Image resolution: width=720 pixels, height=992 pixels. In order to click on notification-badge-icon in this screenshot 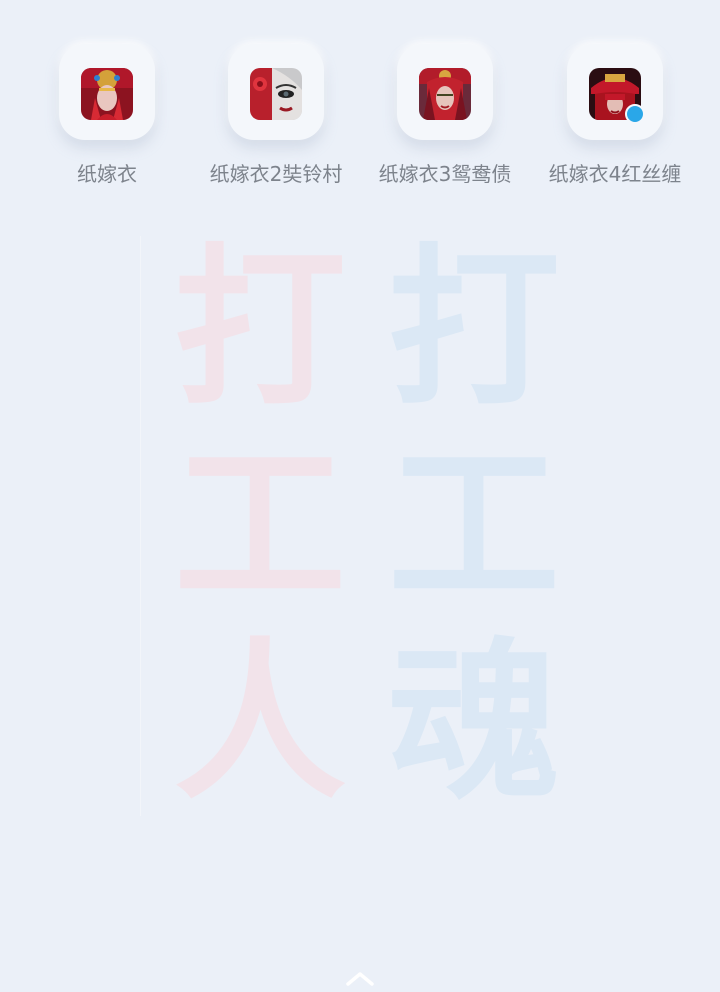, I will do `click(635, 114)`.